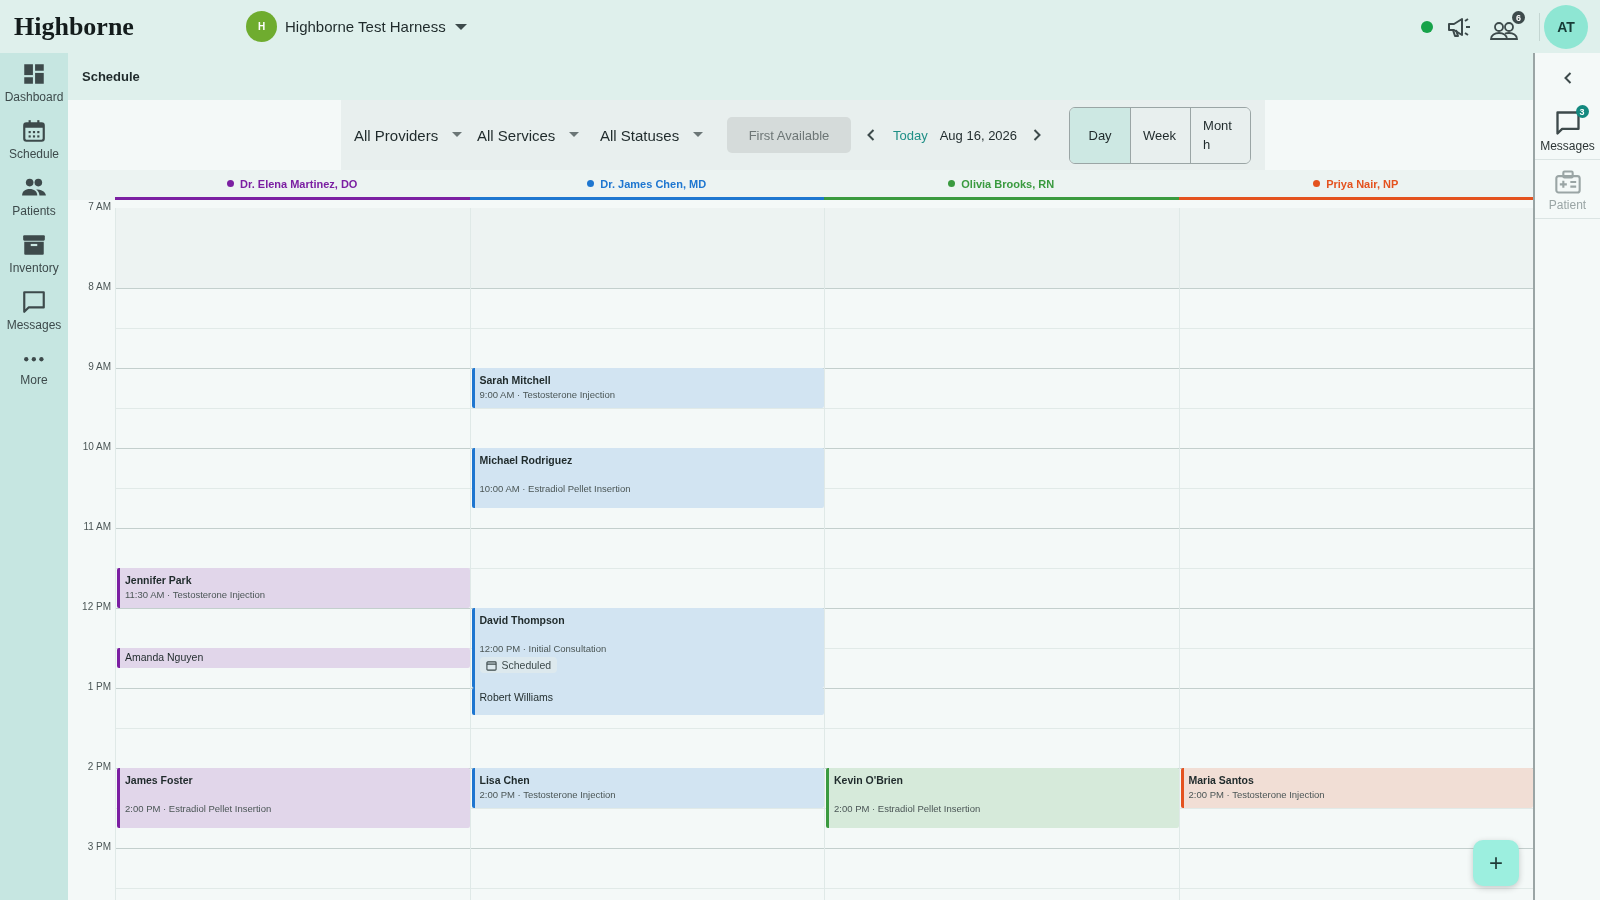  What do you see at coordinates (1356, 788) in the screenshot?
I see `appointment-card: Maria Santos 2:00 PM · Testosterone Injection` at bounding box center [1356, 788].